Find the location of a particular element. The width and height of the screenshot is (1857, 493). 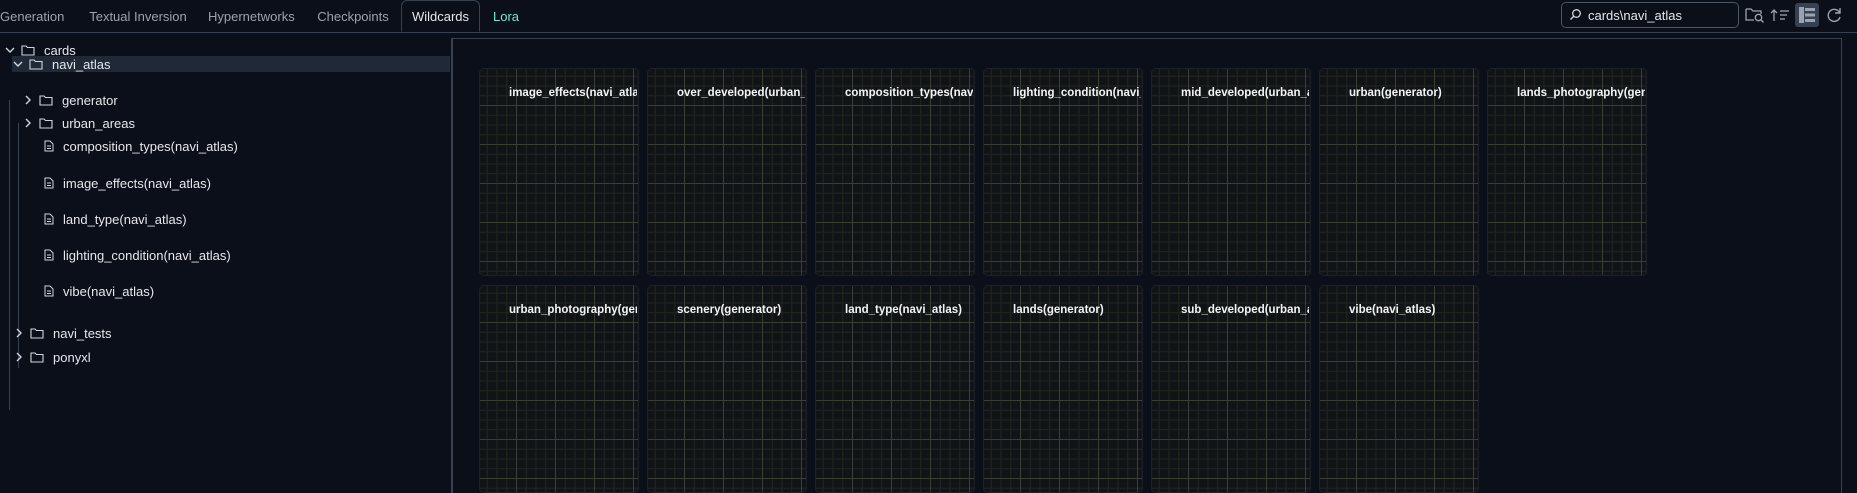

tree-file: image_effects(navi_atlas) is located at coordinates (127, 183).